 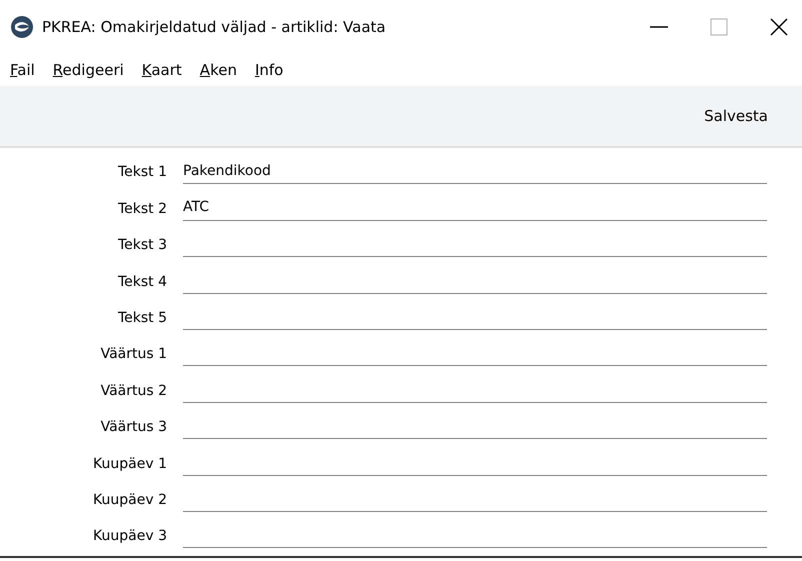 What do you see at coordinates (475, 171) in the screenshot?
I see `input-field: Pakendikood` at bounding box center [475, 171].